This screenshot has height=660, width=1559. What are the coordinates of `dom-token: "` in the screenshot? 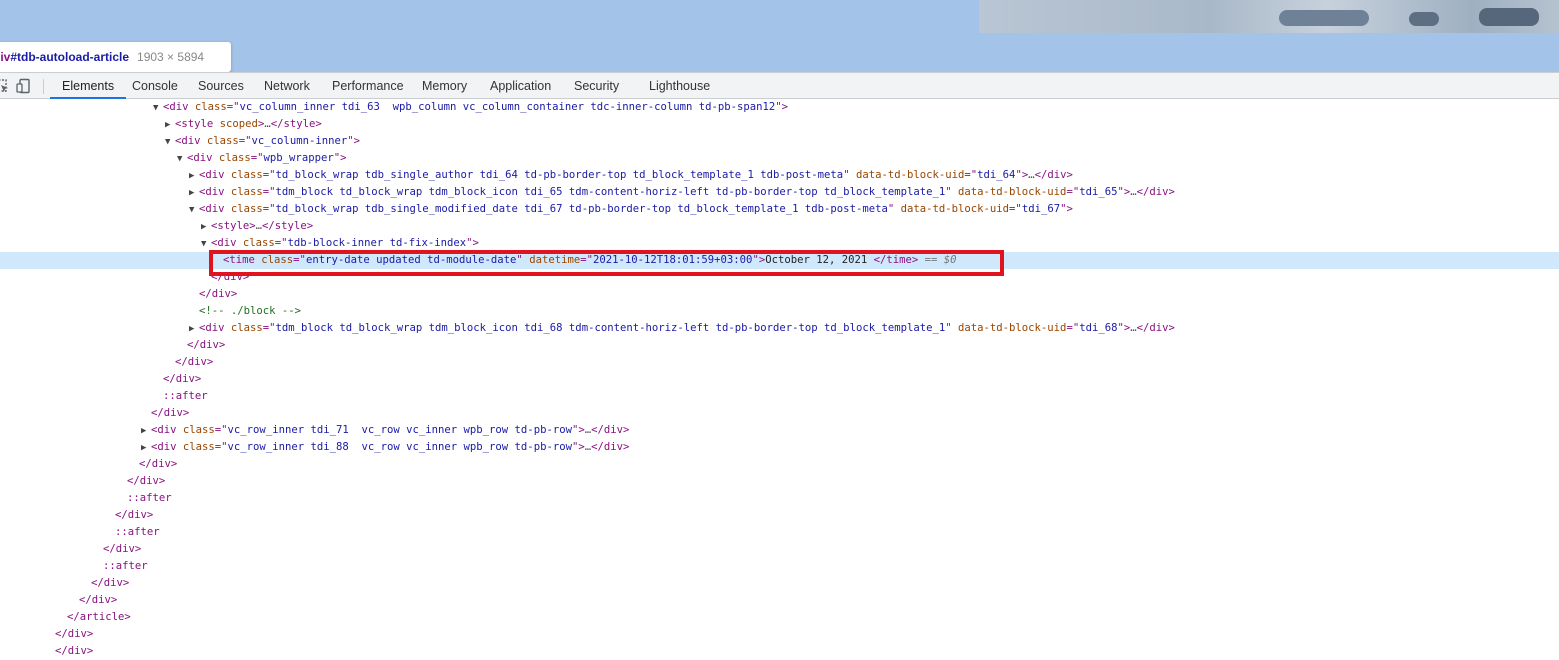 It's located at (951, 328).